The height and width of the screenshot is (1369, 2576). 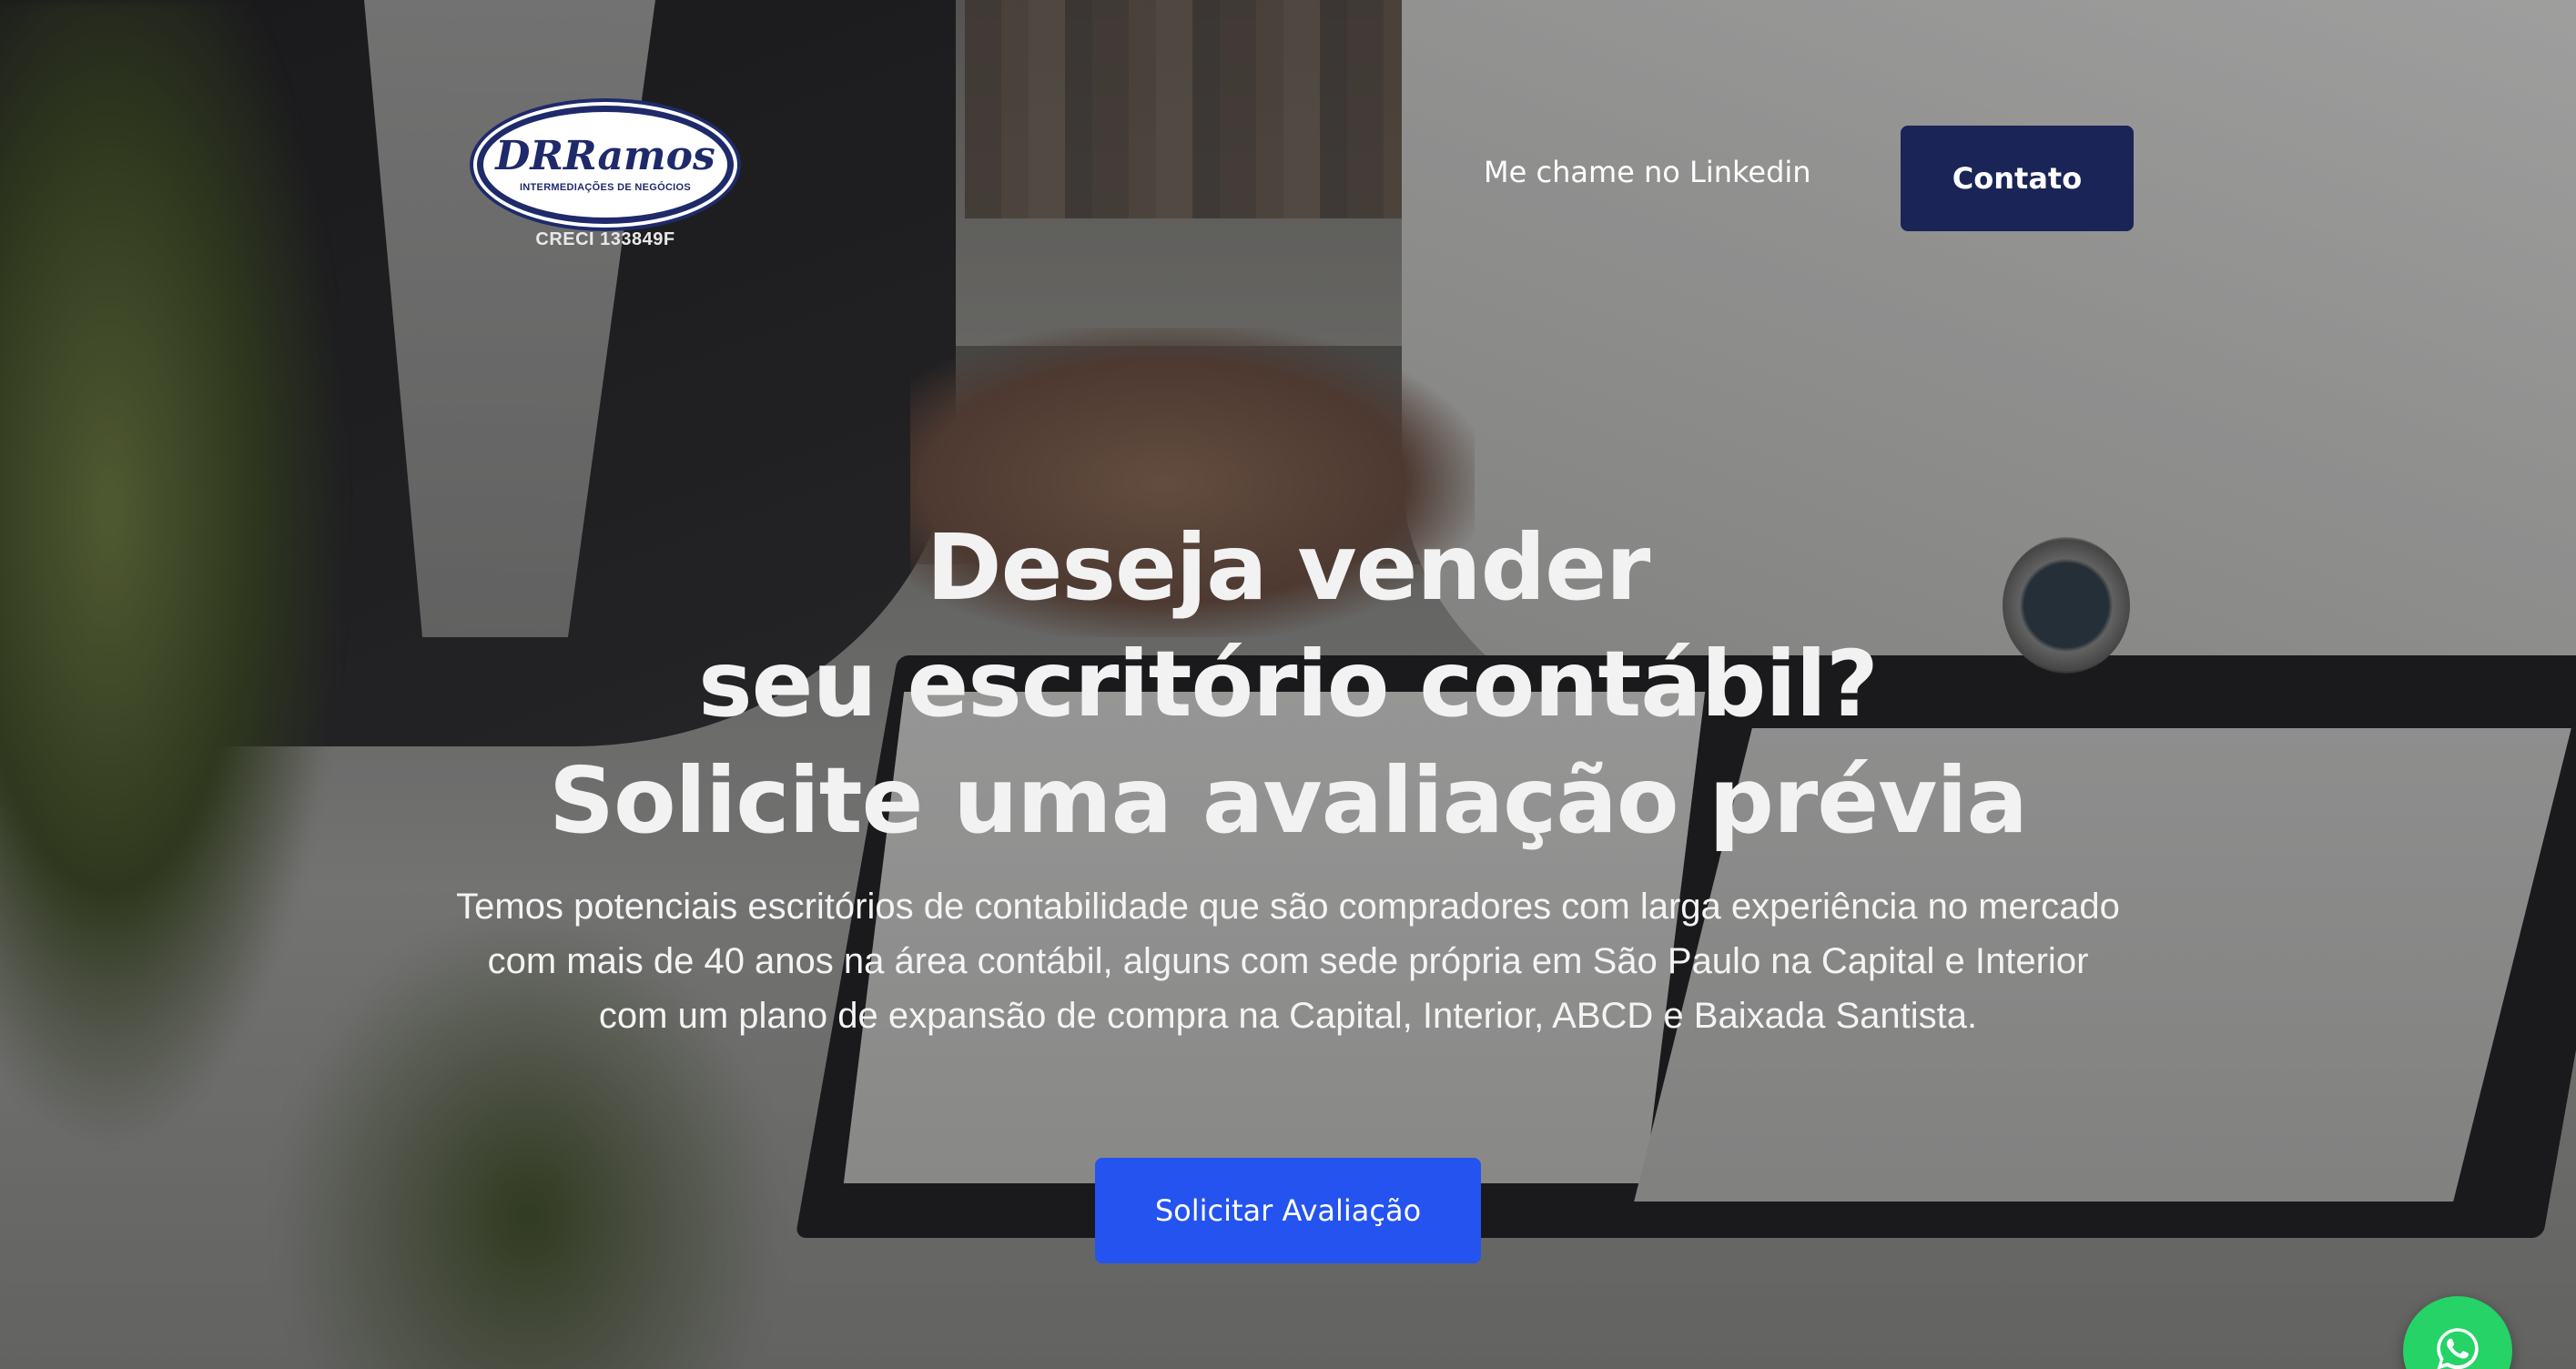 I want to click on request-evaluation-button: Solicitar Avaliação, so click(x=1288, y=1210).